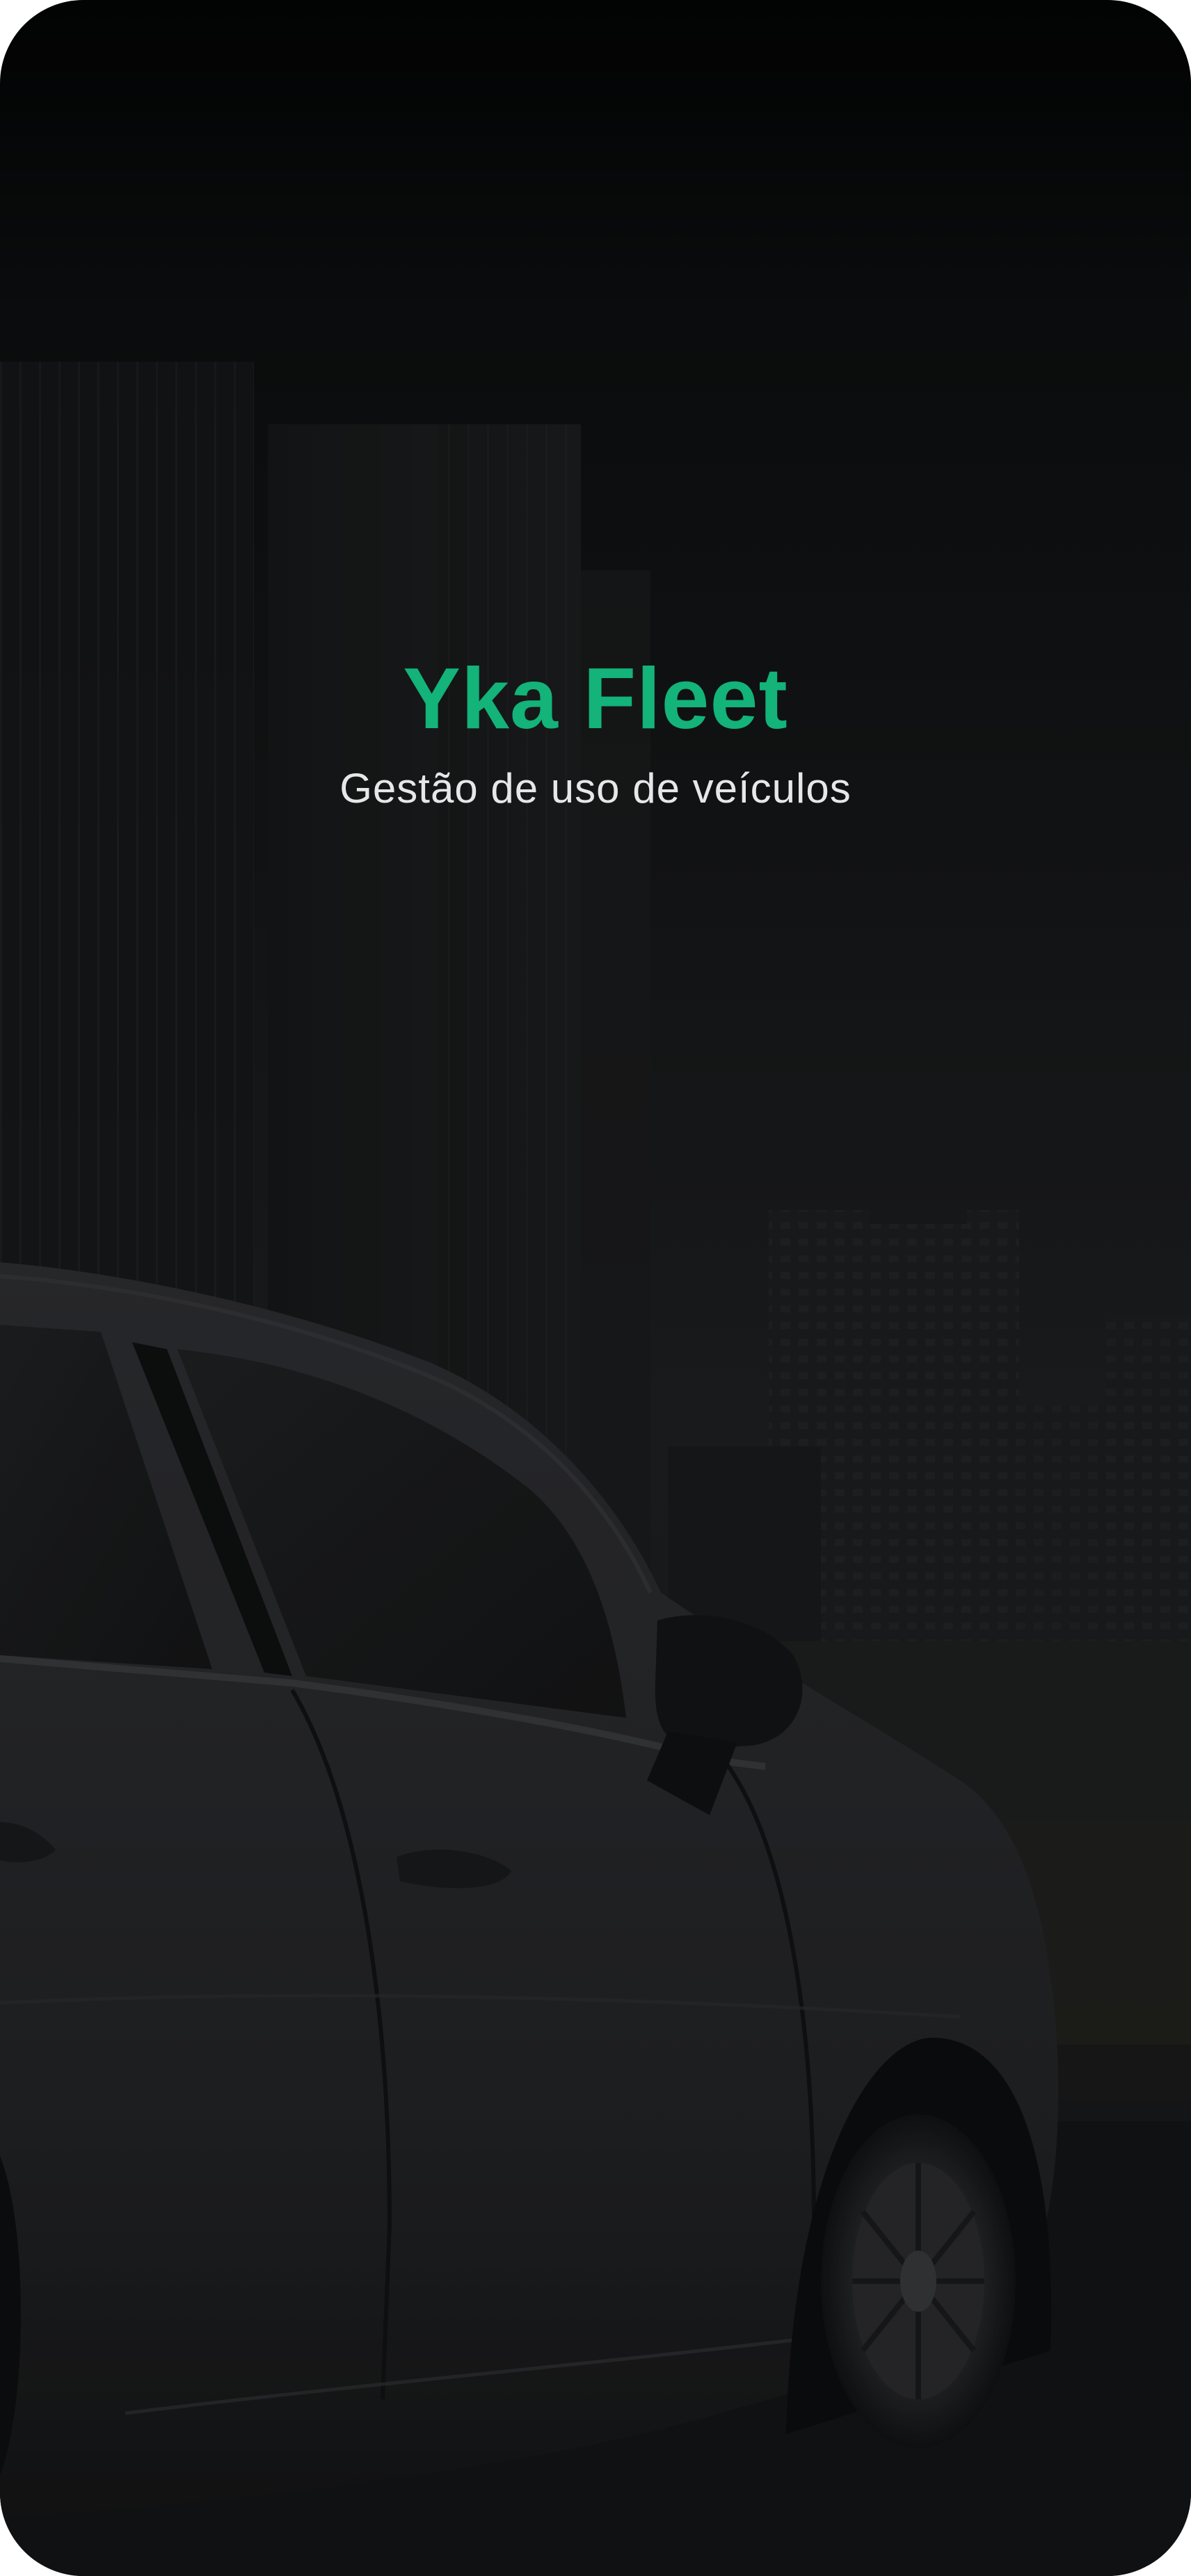 Image resolution: width=1191 pixels, height=2576 pixels. I want to click on app-tagline: Gestão de uso de veículos, so click(595, 788).